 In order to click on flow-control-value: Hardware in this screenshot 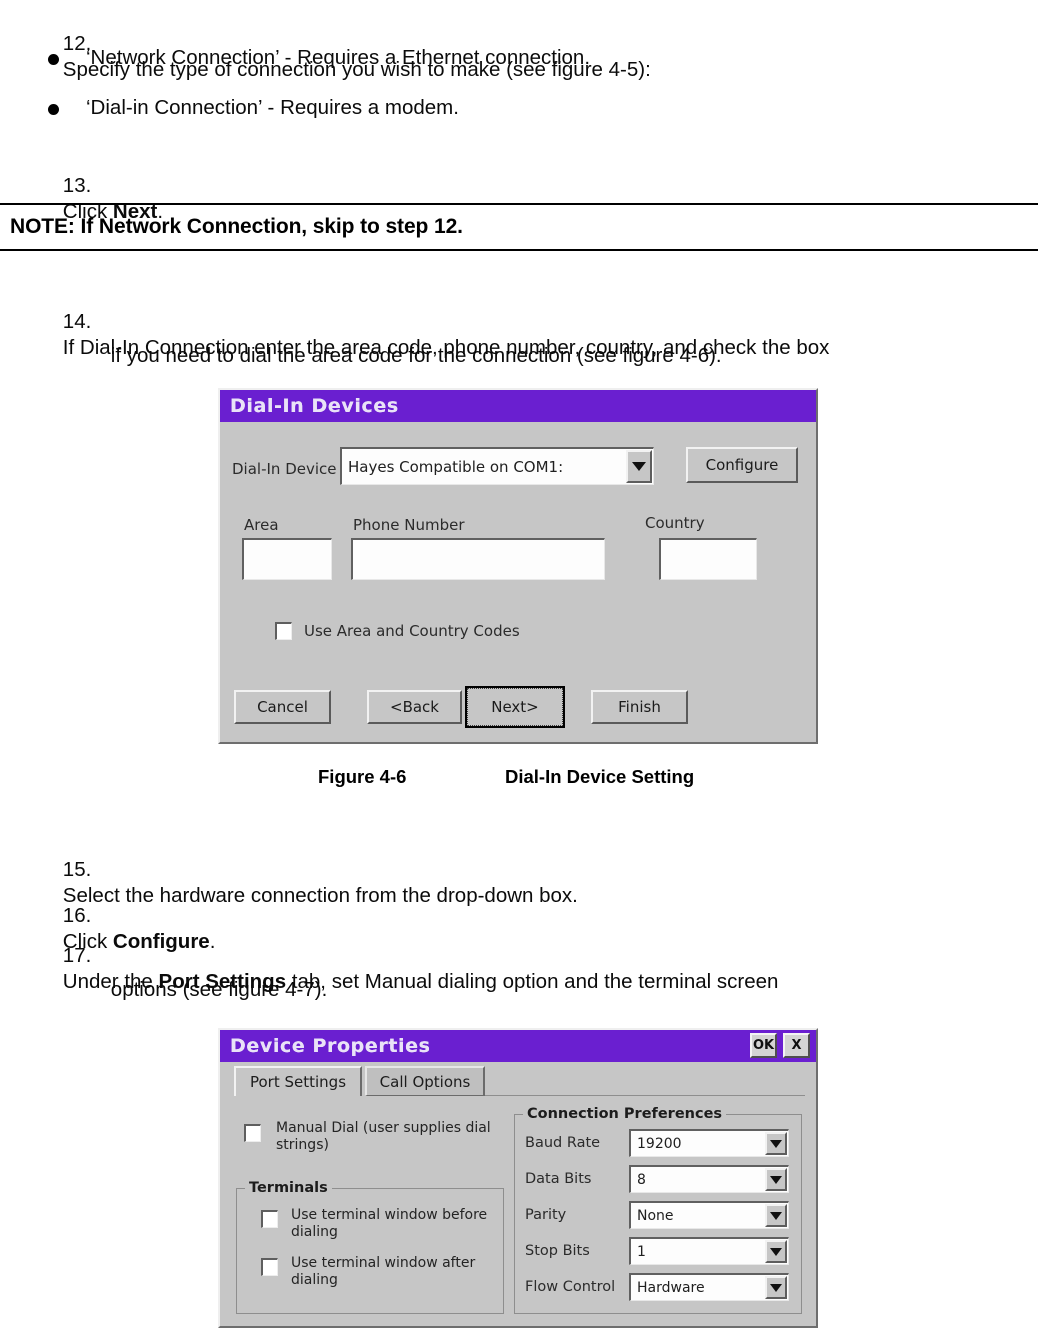, I will do `click(671, 1287)`.